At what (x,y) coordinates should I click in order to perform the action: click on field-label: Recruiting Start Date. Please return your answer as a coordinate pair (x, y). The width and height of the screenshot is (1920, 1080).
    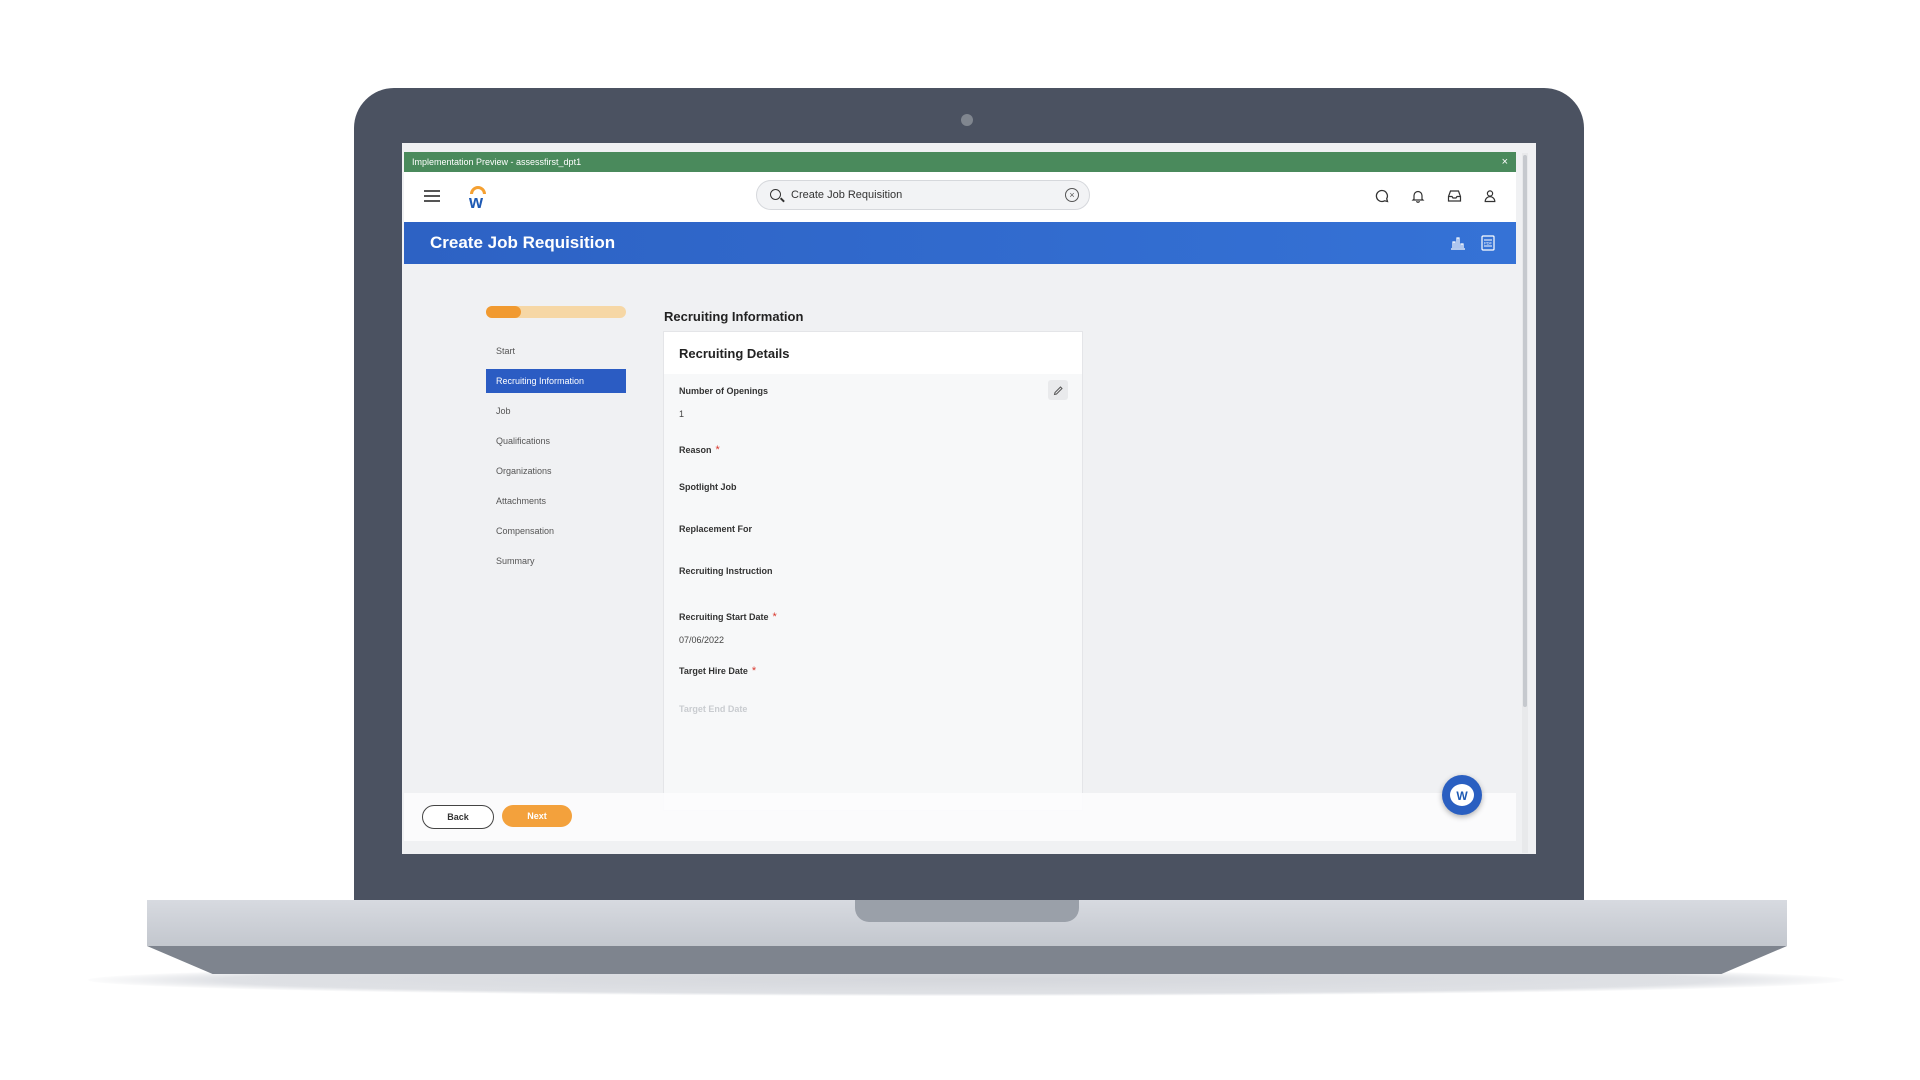
    Looking at the image, I should click on (724, 617).